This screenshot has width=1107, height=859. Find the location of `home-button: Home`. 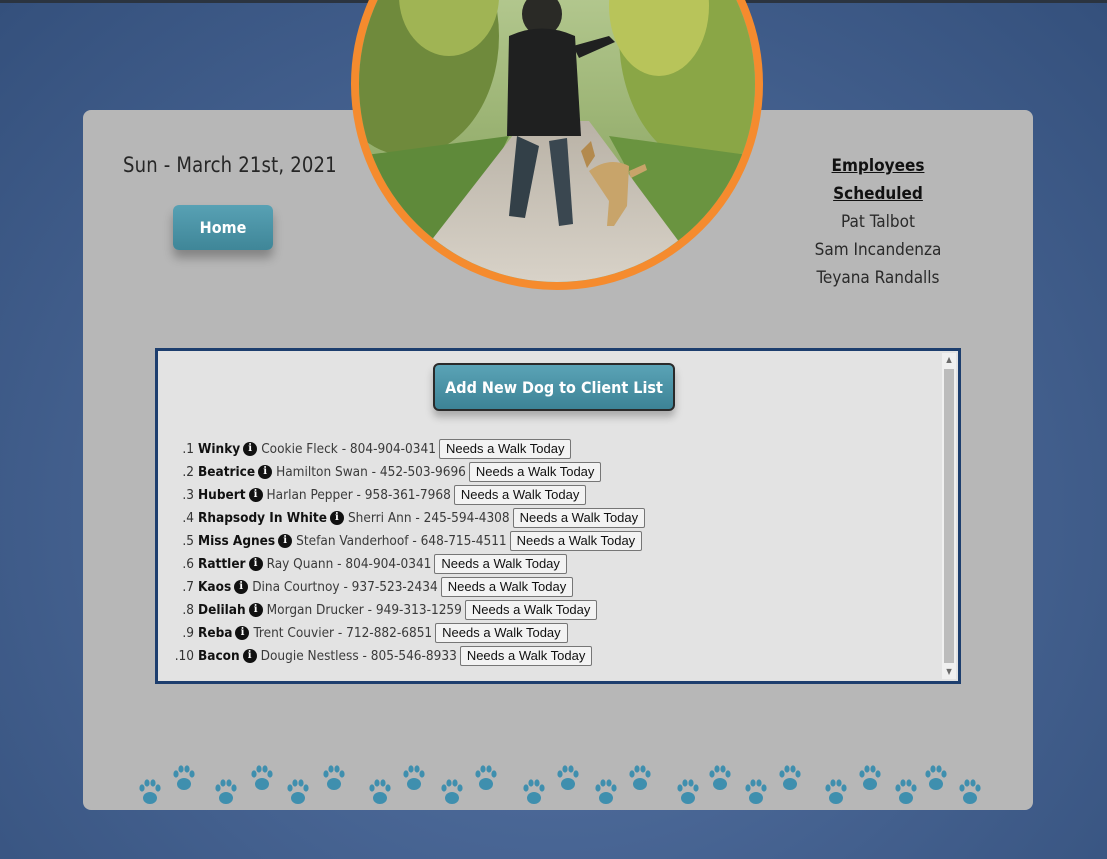

home-button: Home is located at coordinates (223, 227).